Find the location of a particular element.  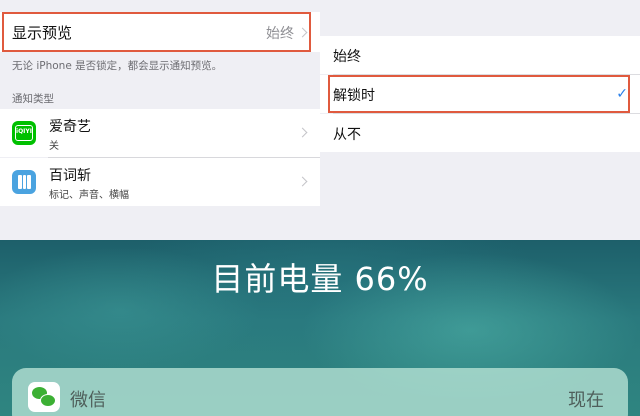

option-label: 始终 is located at coordinates (347, 57).